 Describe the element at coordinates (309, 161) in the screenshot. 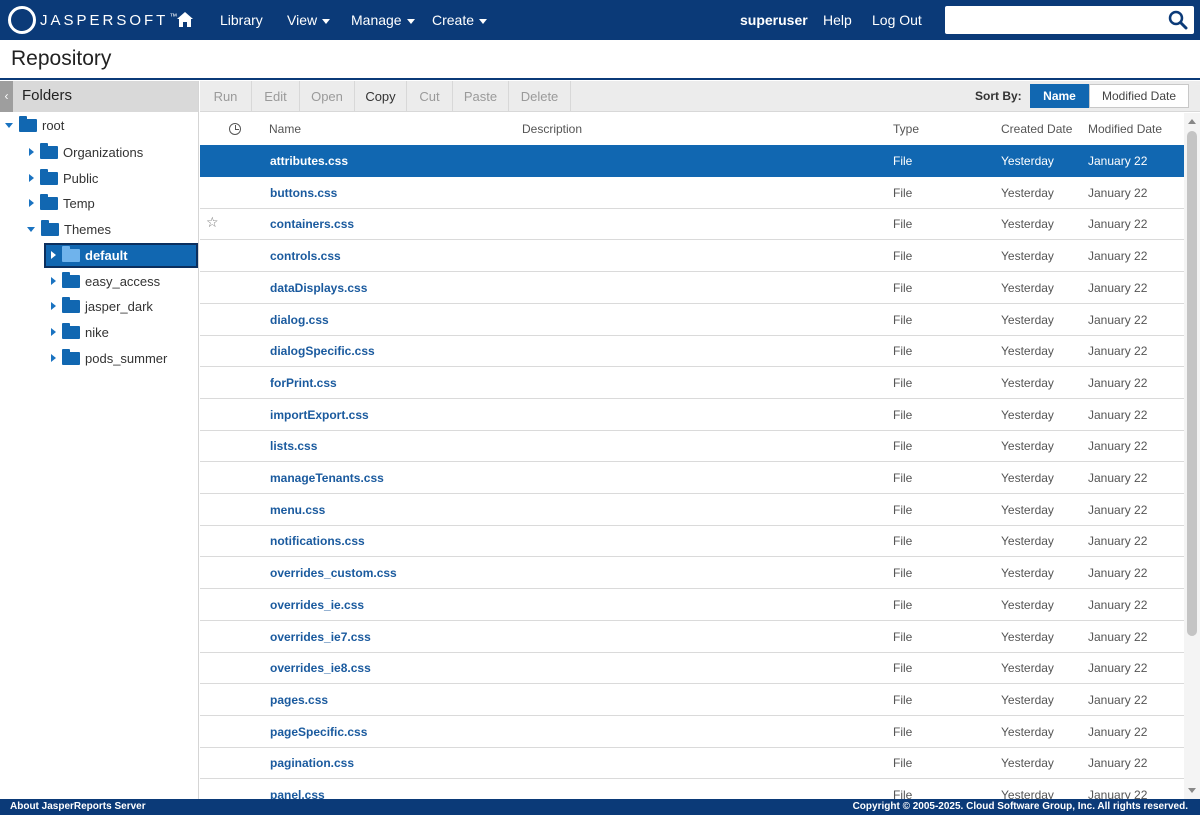

I see `row-name: attributes.css` at that location.